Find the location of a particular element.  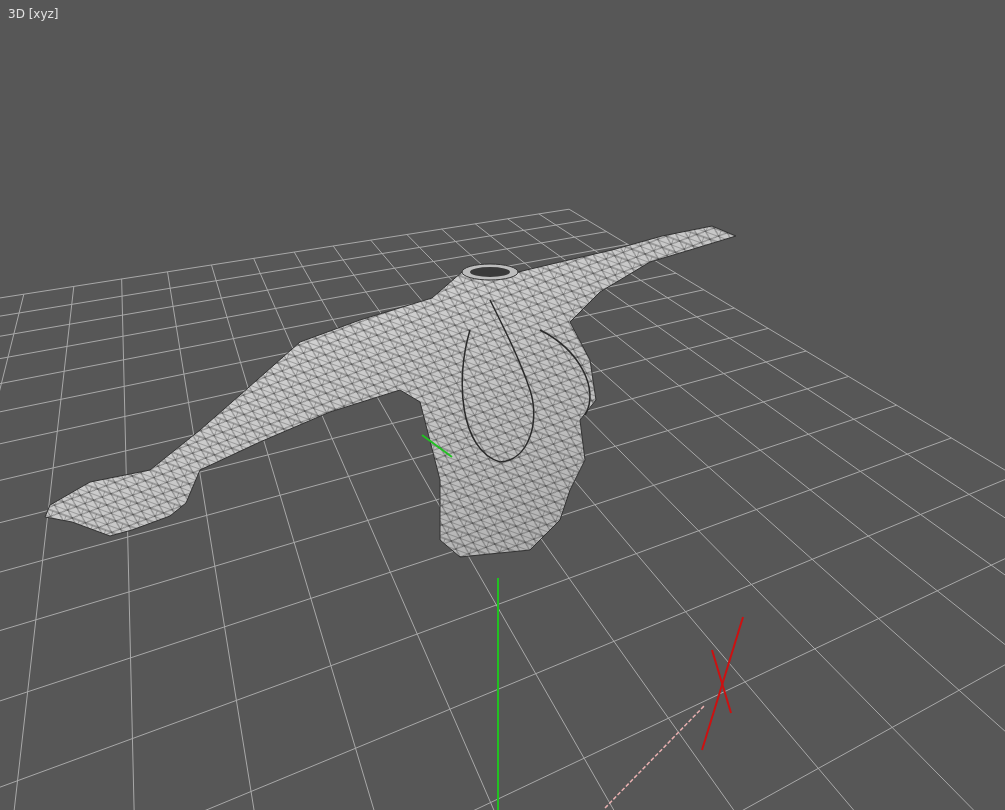

z-axis-line is located at coordinates (437, 446).